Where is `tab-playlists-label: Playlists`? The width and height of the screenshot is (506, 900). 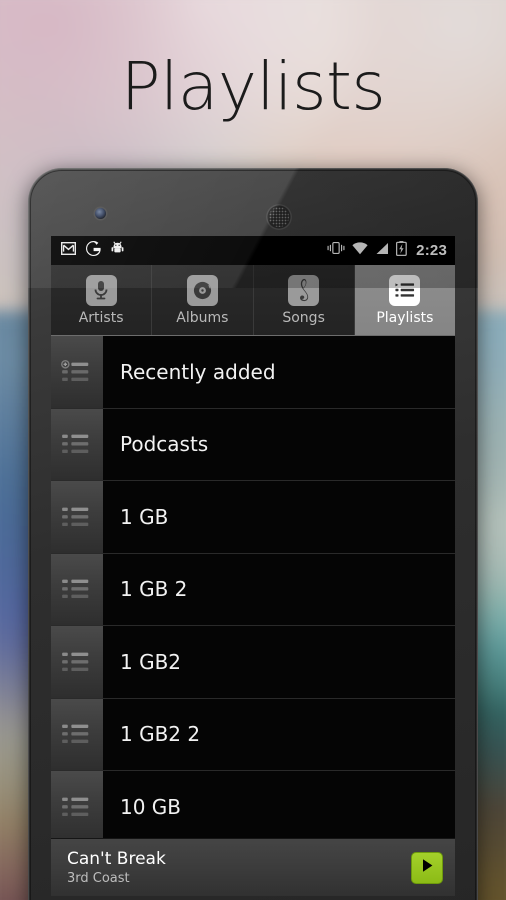 tab-playlists-label: Playlists is located at coordinates (405, 317).